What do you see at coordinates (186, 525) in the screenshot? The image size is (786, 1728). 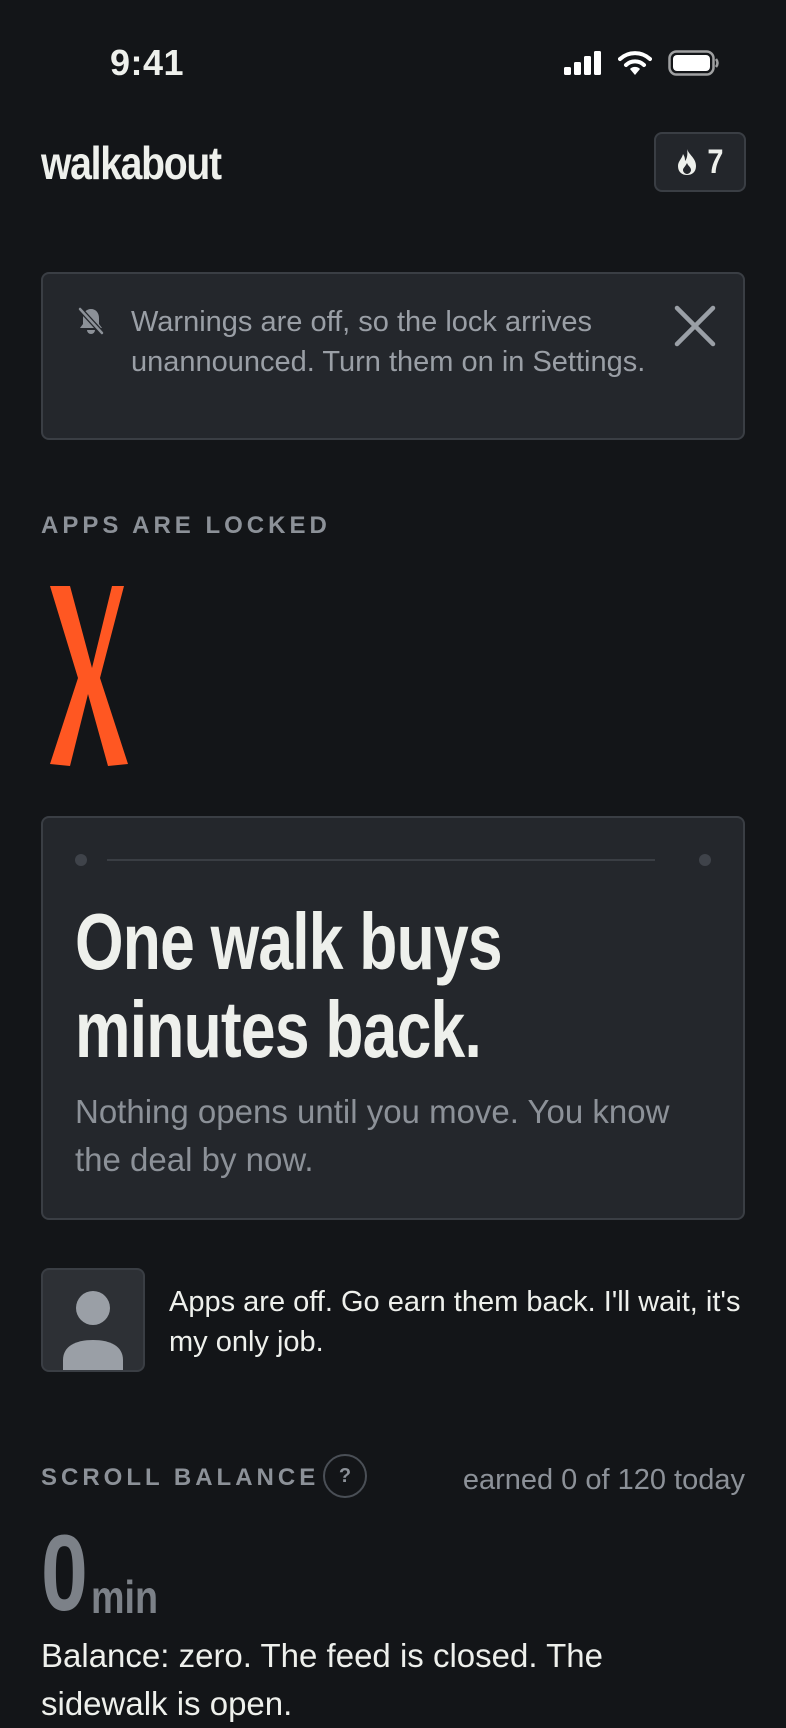 I see `lock-section-label: APPS ARE LOCKED` at bounding box center [186, 525].